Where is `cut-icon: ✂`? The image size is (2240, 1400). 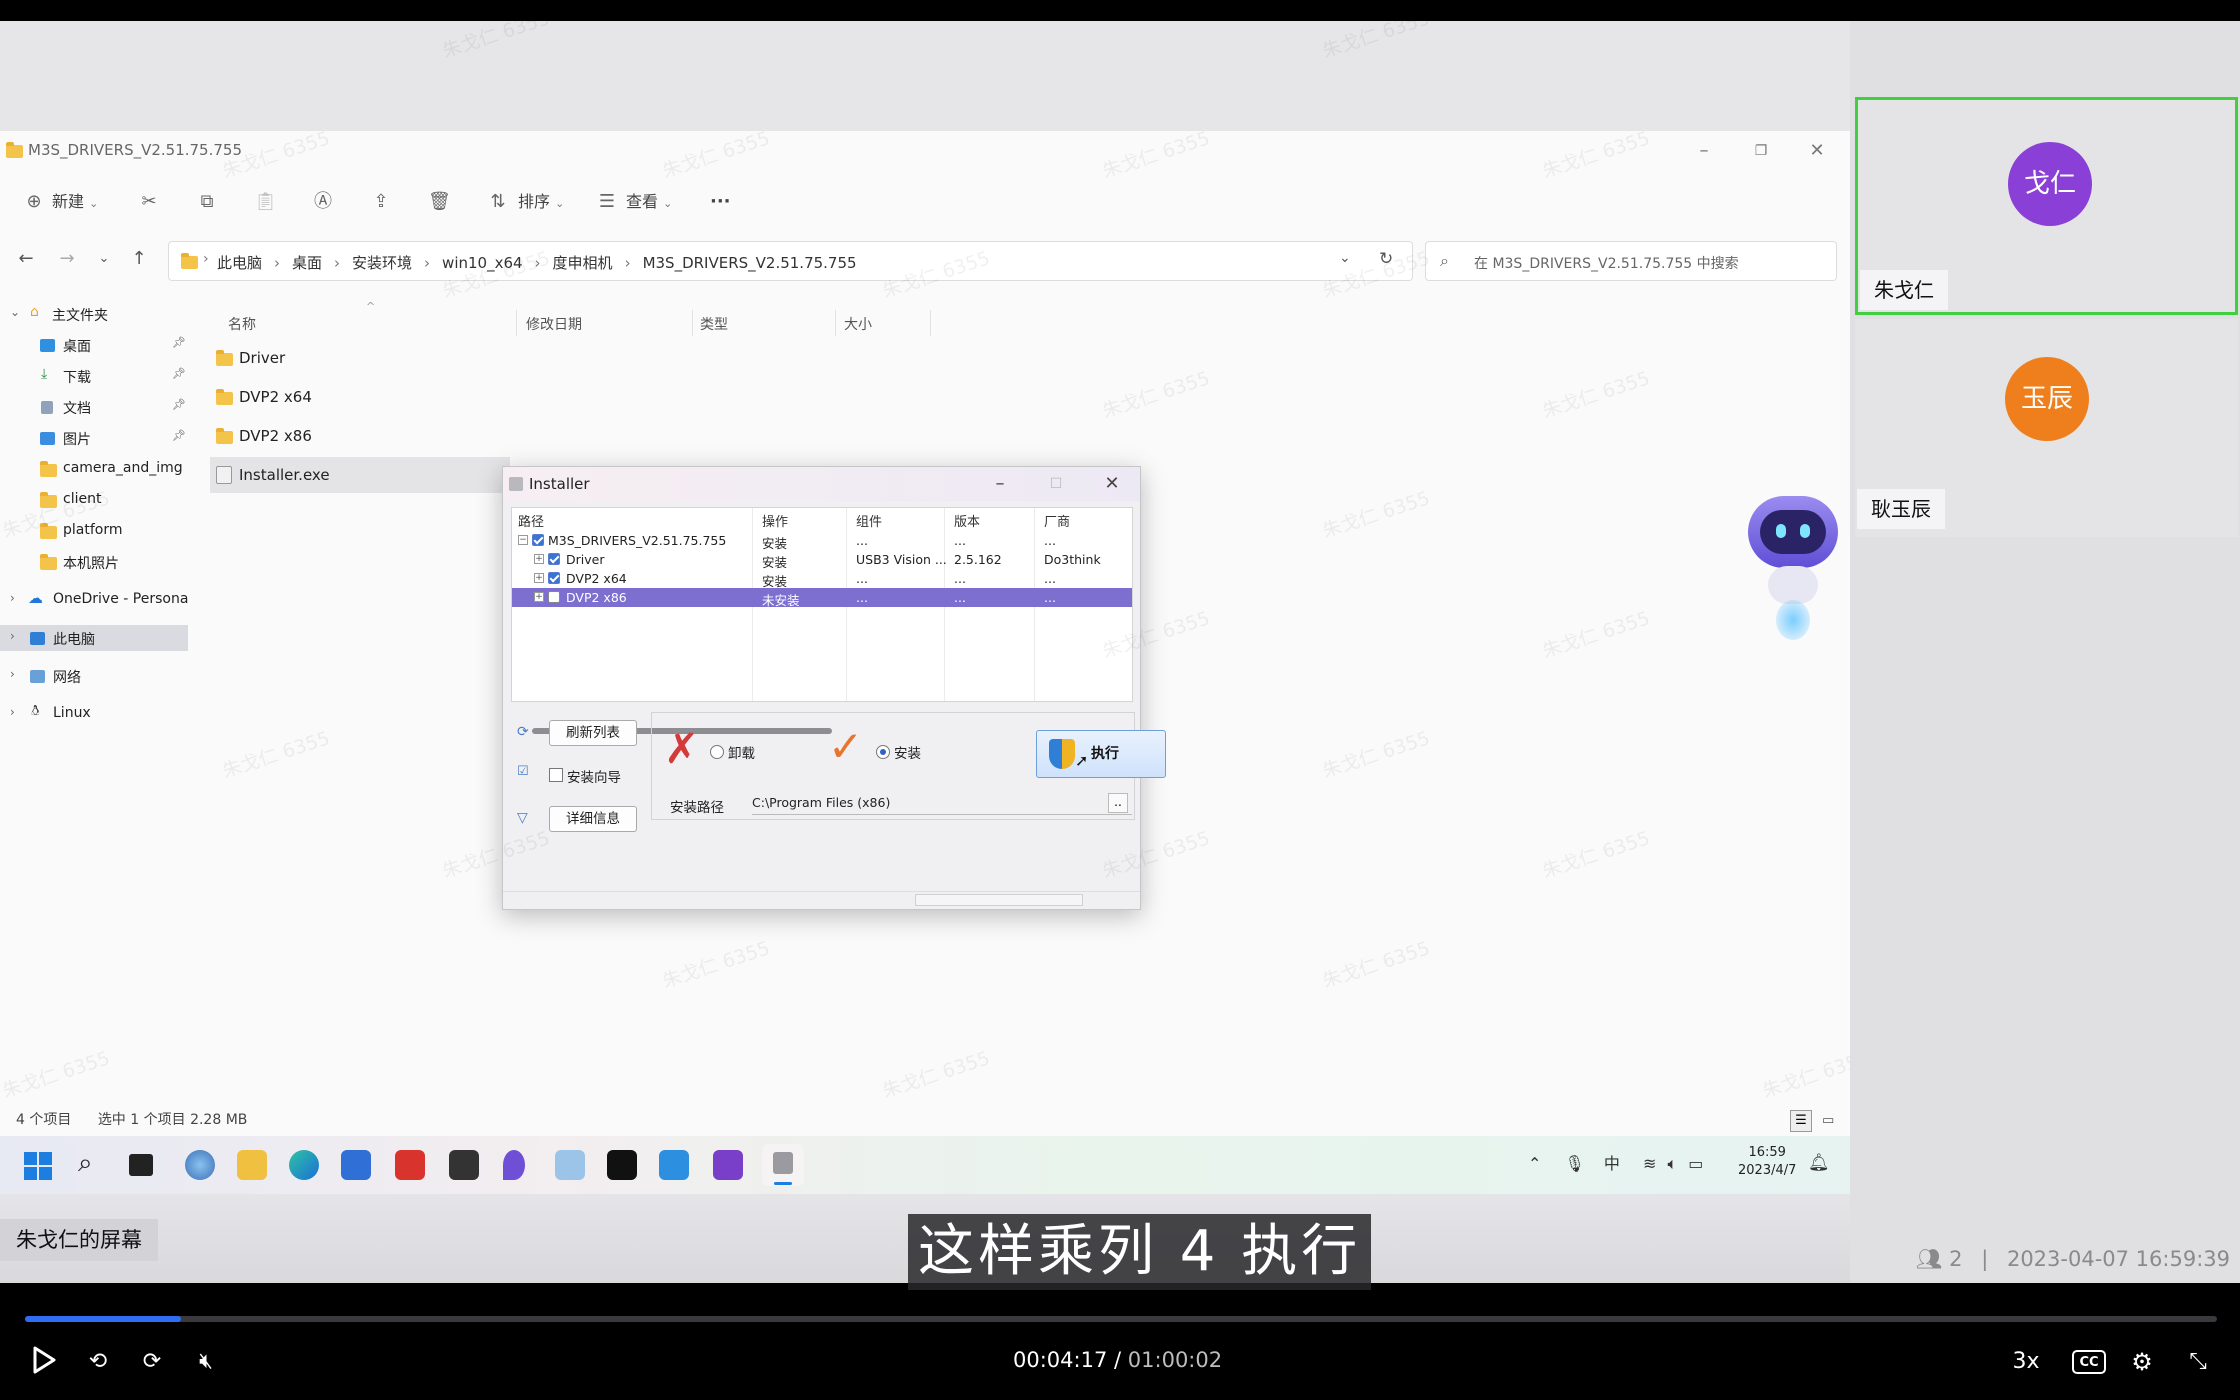
cut-icon: ✂ is located at coordinates (149, 202).